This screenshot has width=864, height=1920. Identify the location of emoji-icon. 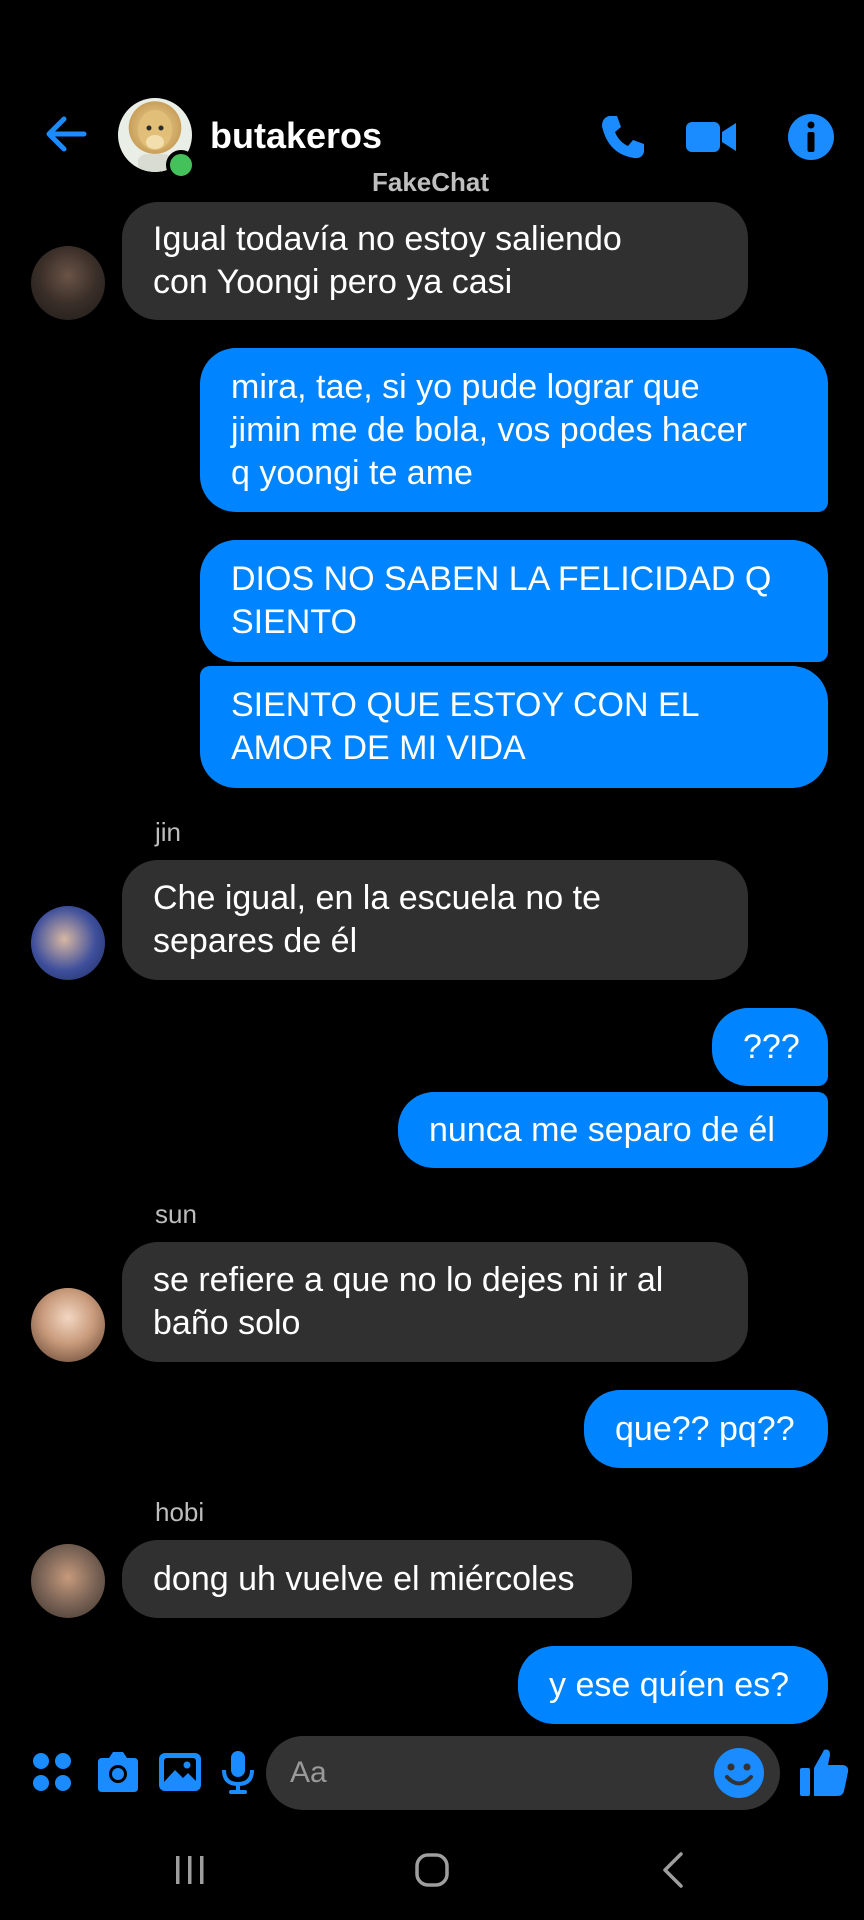
(739, 1773).